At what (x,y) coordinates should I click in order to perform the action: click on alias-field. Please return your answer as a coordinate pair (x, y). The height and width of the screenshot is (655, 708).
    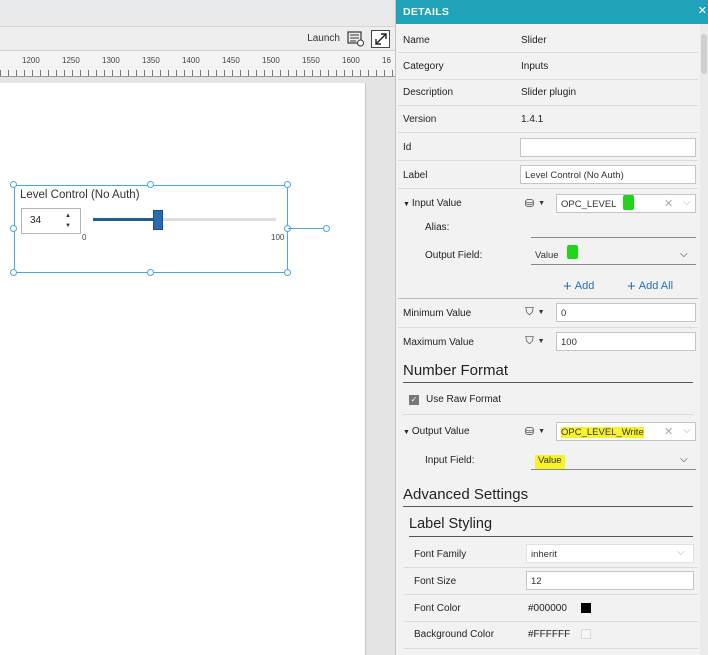
    Looking at the image, I should click on (613, 228).